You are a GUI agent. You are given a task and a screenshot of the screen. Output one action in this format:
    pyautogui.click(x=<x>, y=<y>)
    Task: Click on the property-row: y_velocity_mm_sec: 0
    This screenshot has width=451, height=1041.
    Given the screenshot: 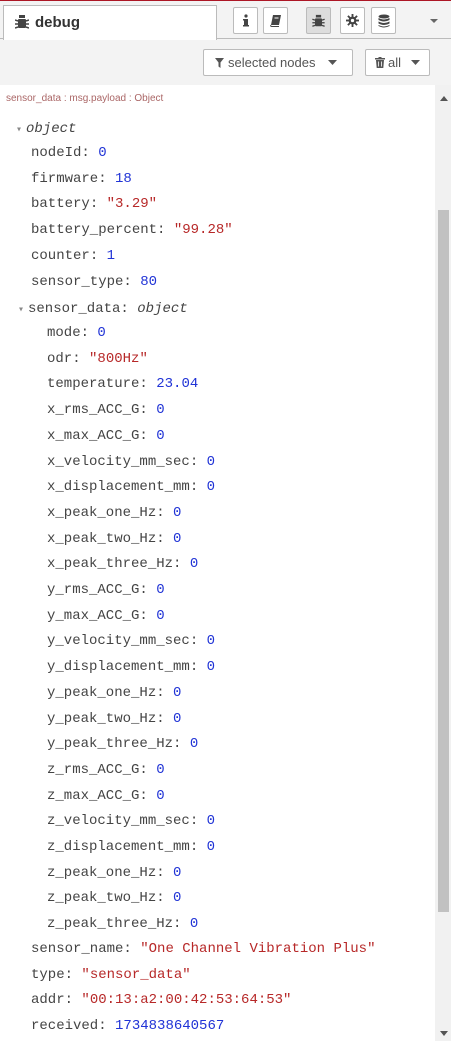 What is the action you would take?
    pyautogui.click(x=131, y=641)
    